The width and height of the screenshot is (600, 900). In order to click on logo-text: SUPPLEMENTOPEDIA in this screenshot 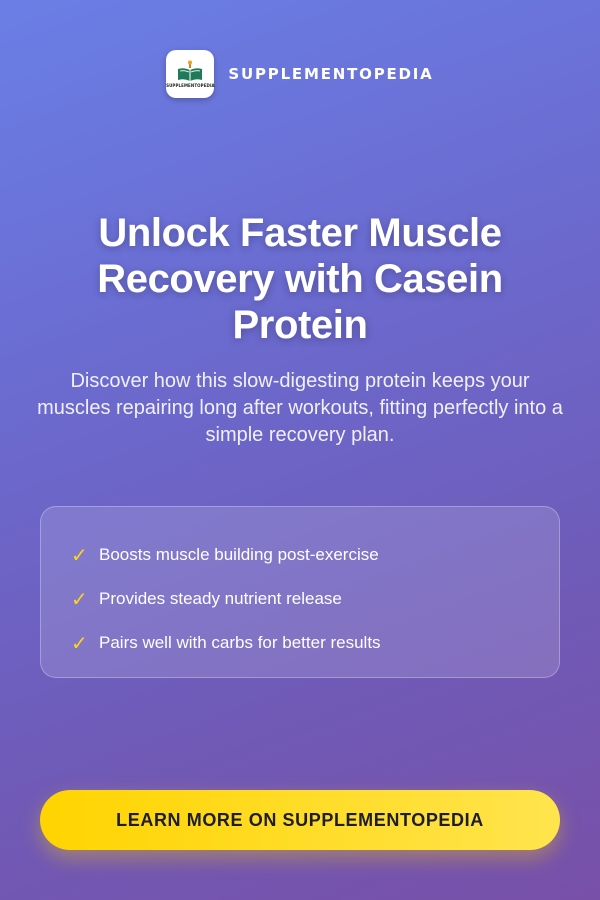, I will do `click(190, 85)`.